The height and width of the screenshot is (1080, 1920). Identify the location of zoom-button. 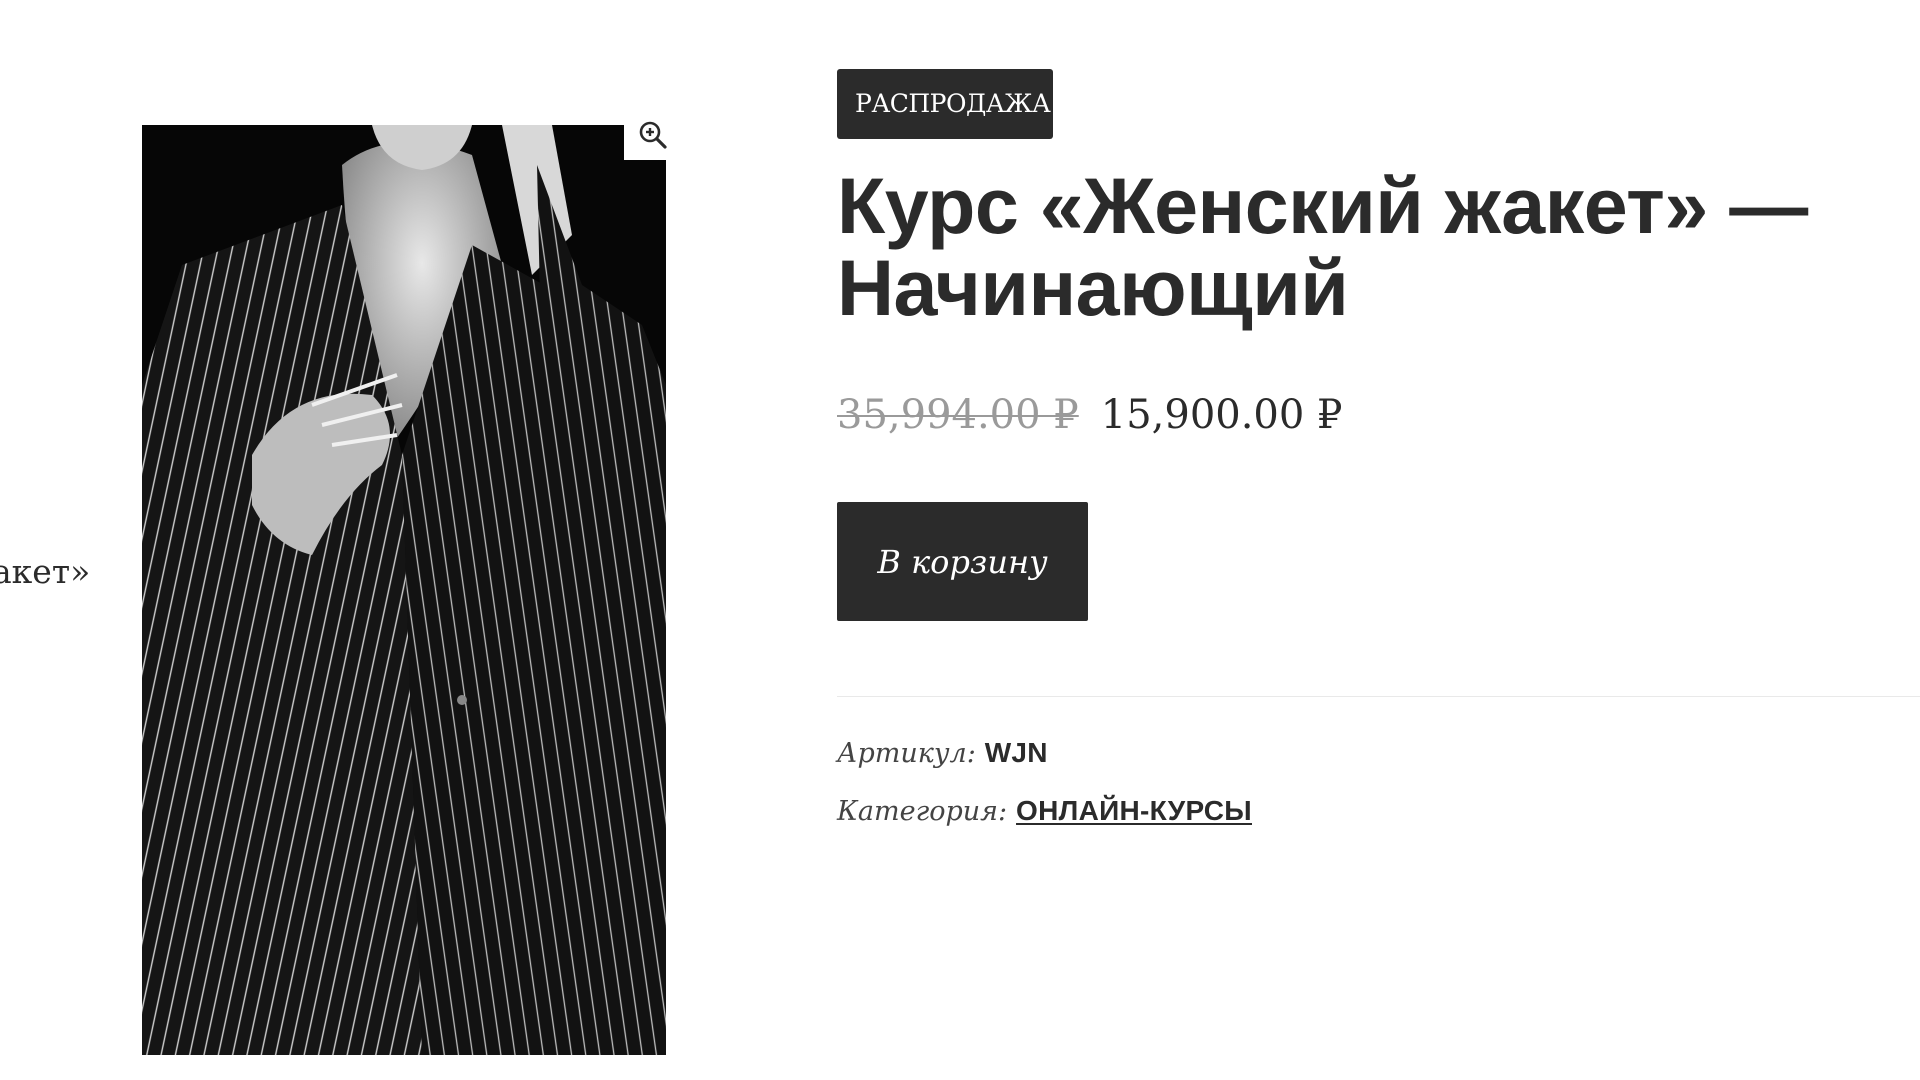
(653, 135).